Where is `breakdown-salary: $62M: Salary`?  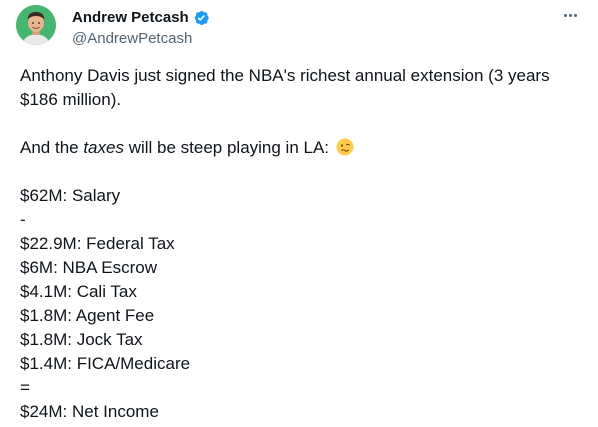
breakdown-salary: $62M: Salary is located at coordinates (70, 195).